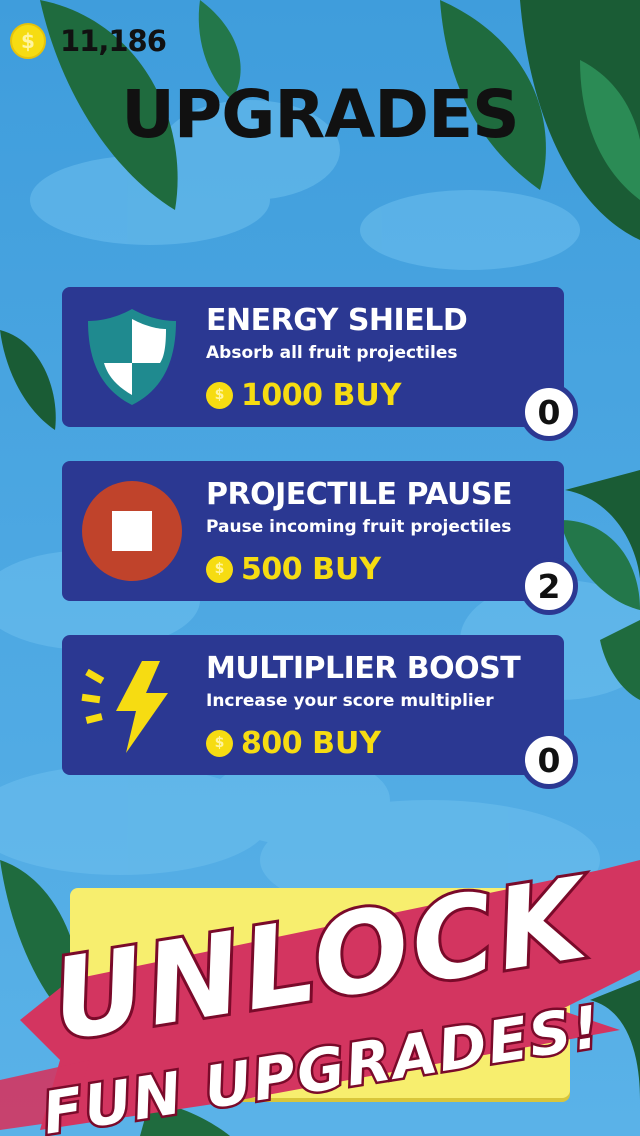 The height and width of the screenshot is (1136, 640). I want to click on coin-balance: $ 11,186, so click(88, 41).